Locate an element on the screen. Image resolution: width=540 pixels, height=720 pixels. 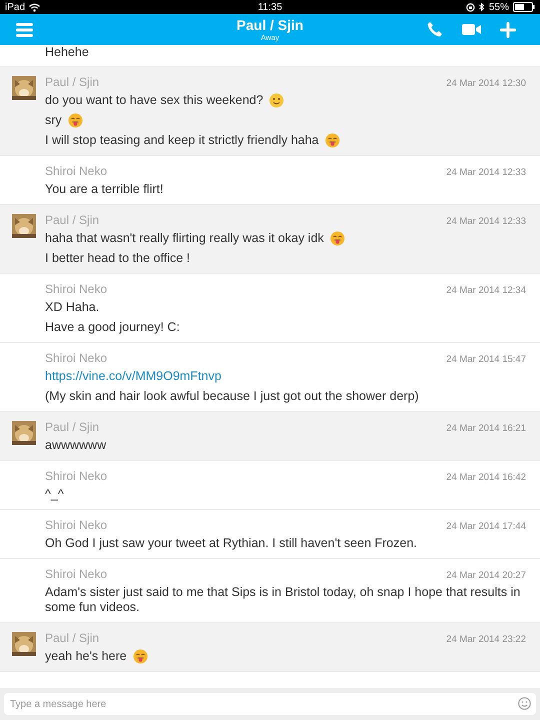
message-time: 24 Mar 2014 16:21 is located at coordinates (486, 429).